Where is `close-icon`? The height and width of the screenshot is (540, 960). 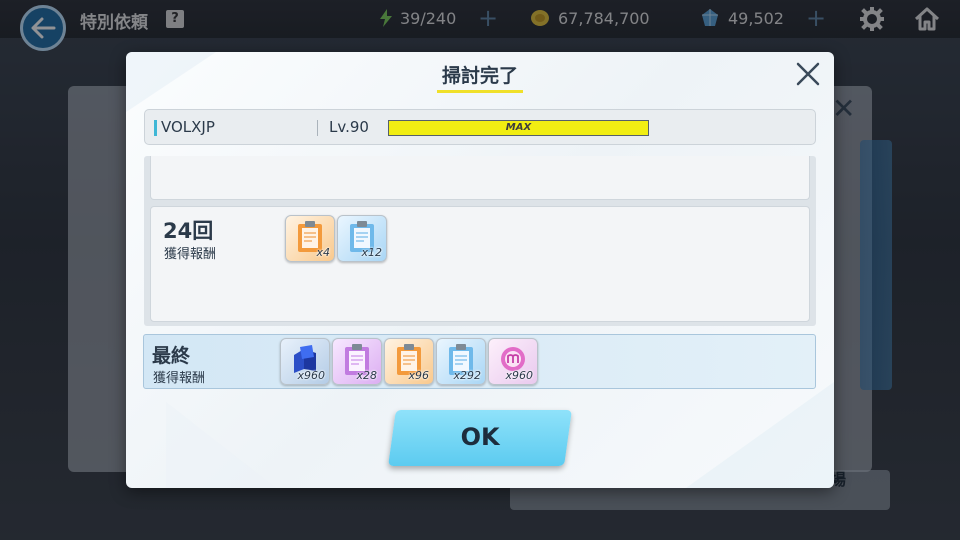 close-icon is located at coordinates (808, 74).